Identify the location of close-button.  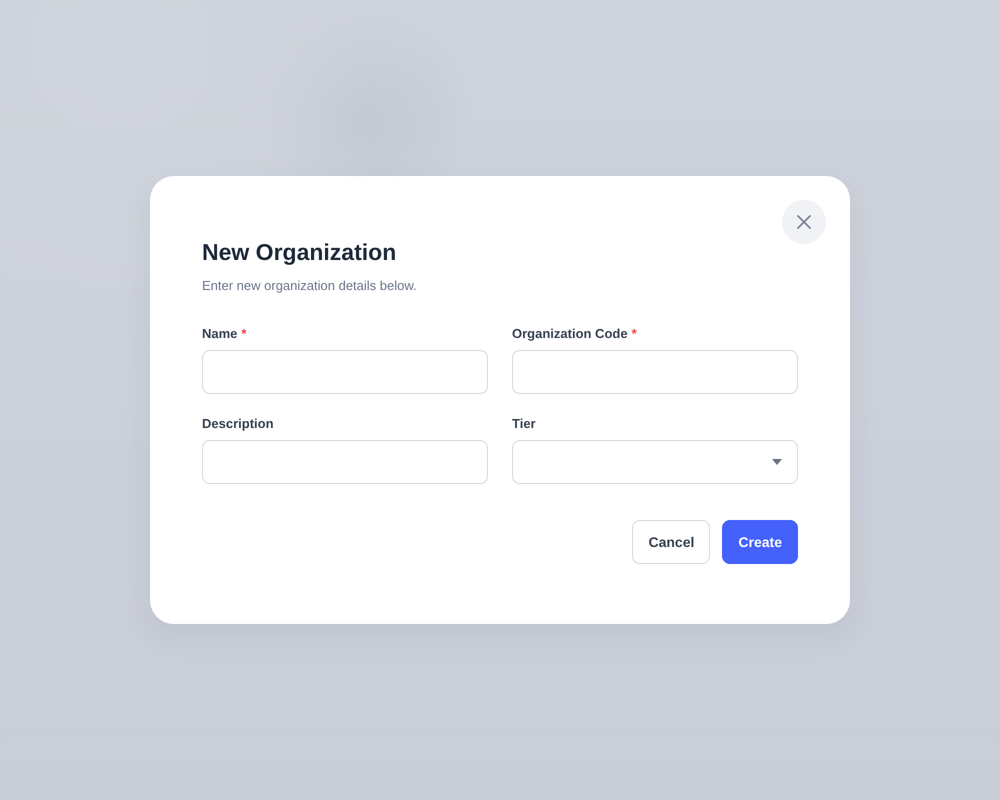
(804, 222).